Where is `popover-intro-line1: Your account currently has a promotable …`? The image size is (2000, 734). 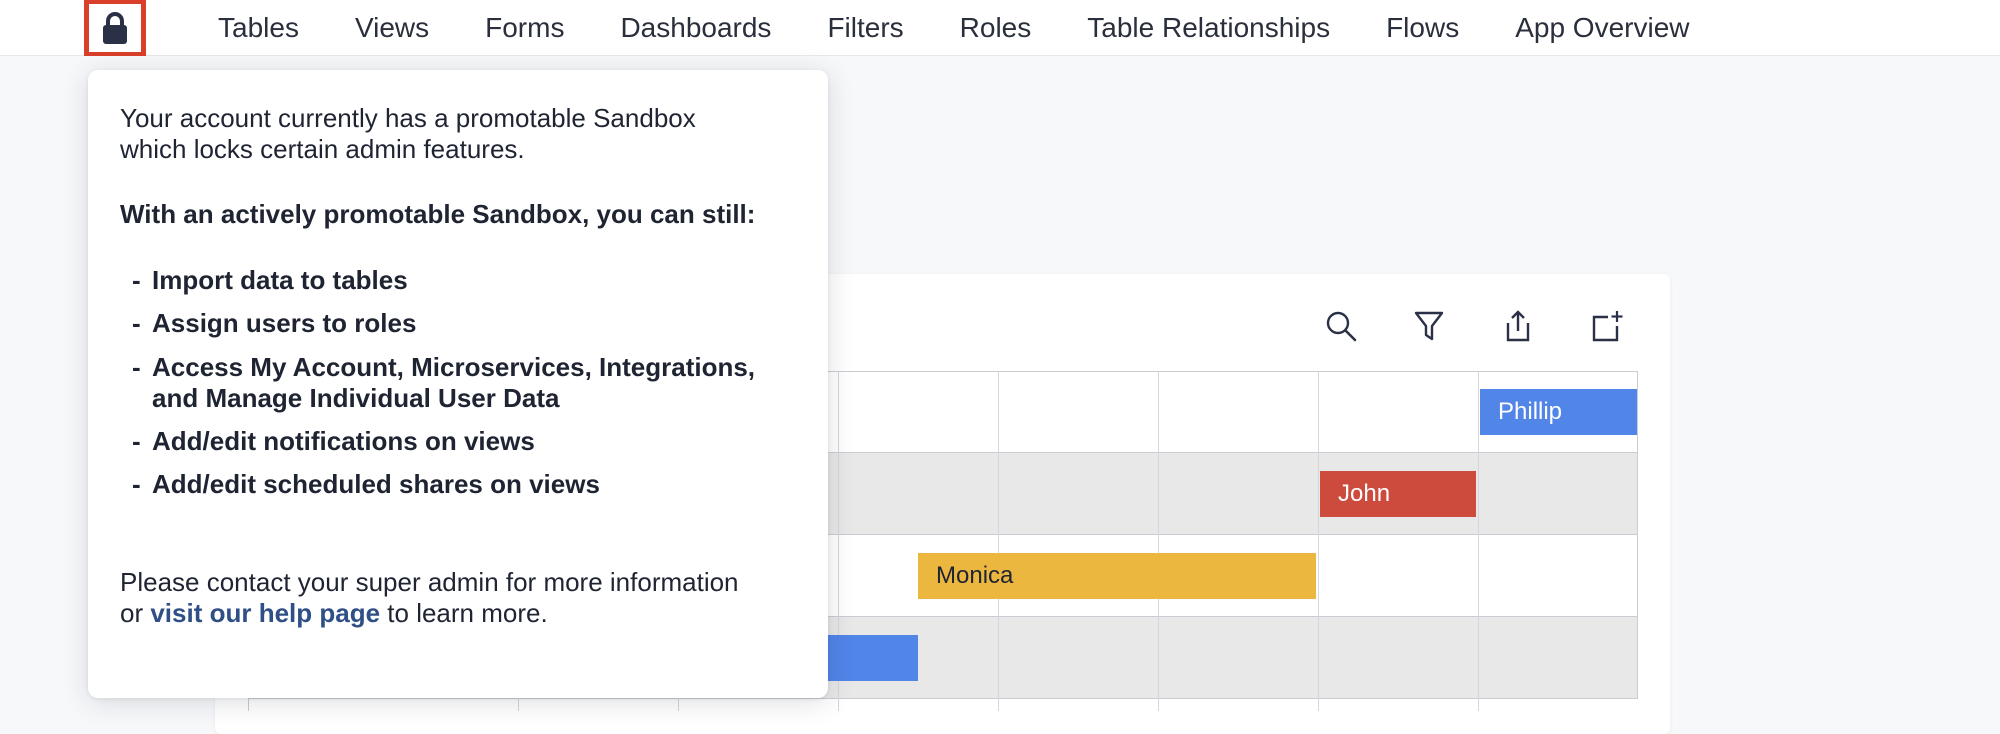
popover-intro-line1: Your account currently has a promotable … is located at coordinates (408, 118).